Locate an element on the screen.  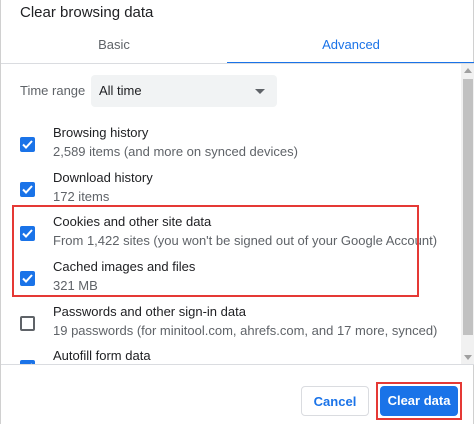
option-description: 321 MB is located at coordinates (75, 285).